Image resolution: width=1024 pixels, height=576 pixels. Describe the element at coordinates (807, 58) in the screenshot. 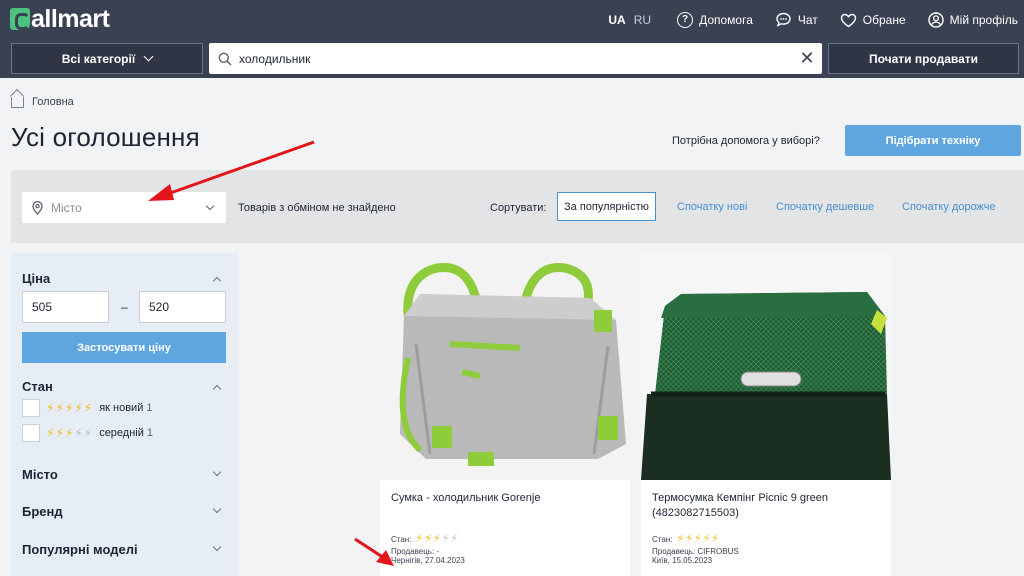

I see `close-icon: ✕` at that location.